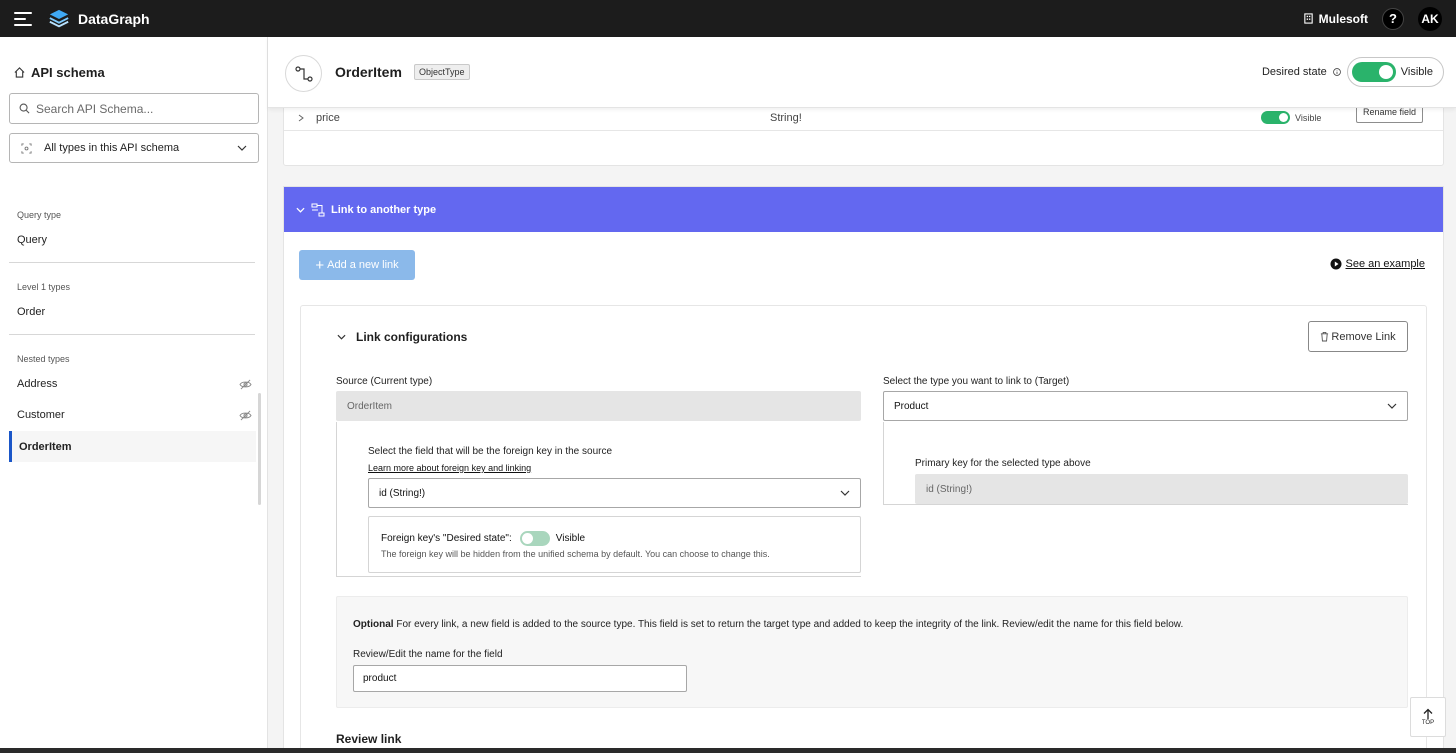 The height and width of the screenshot is (753, 1456). Describe the element at coordinates (357, 265) in the screenshot. I see `add-link-button: + Add a new link` at that location.